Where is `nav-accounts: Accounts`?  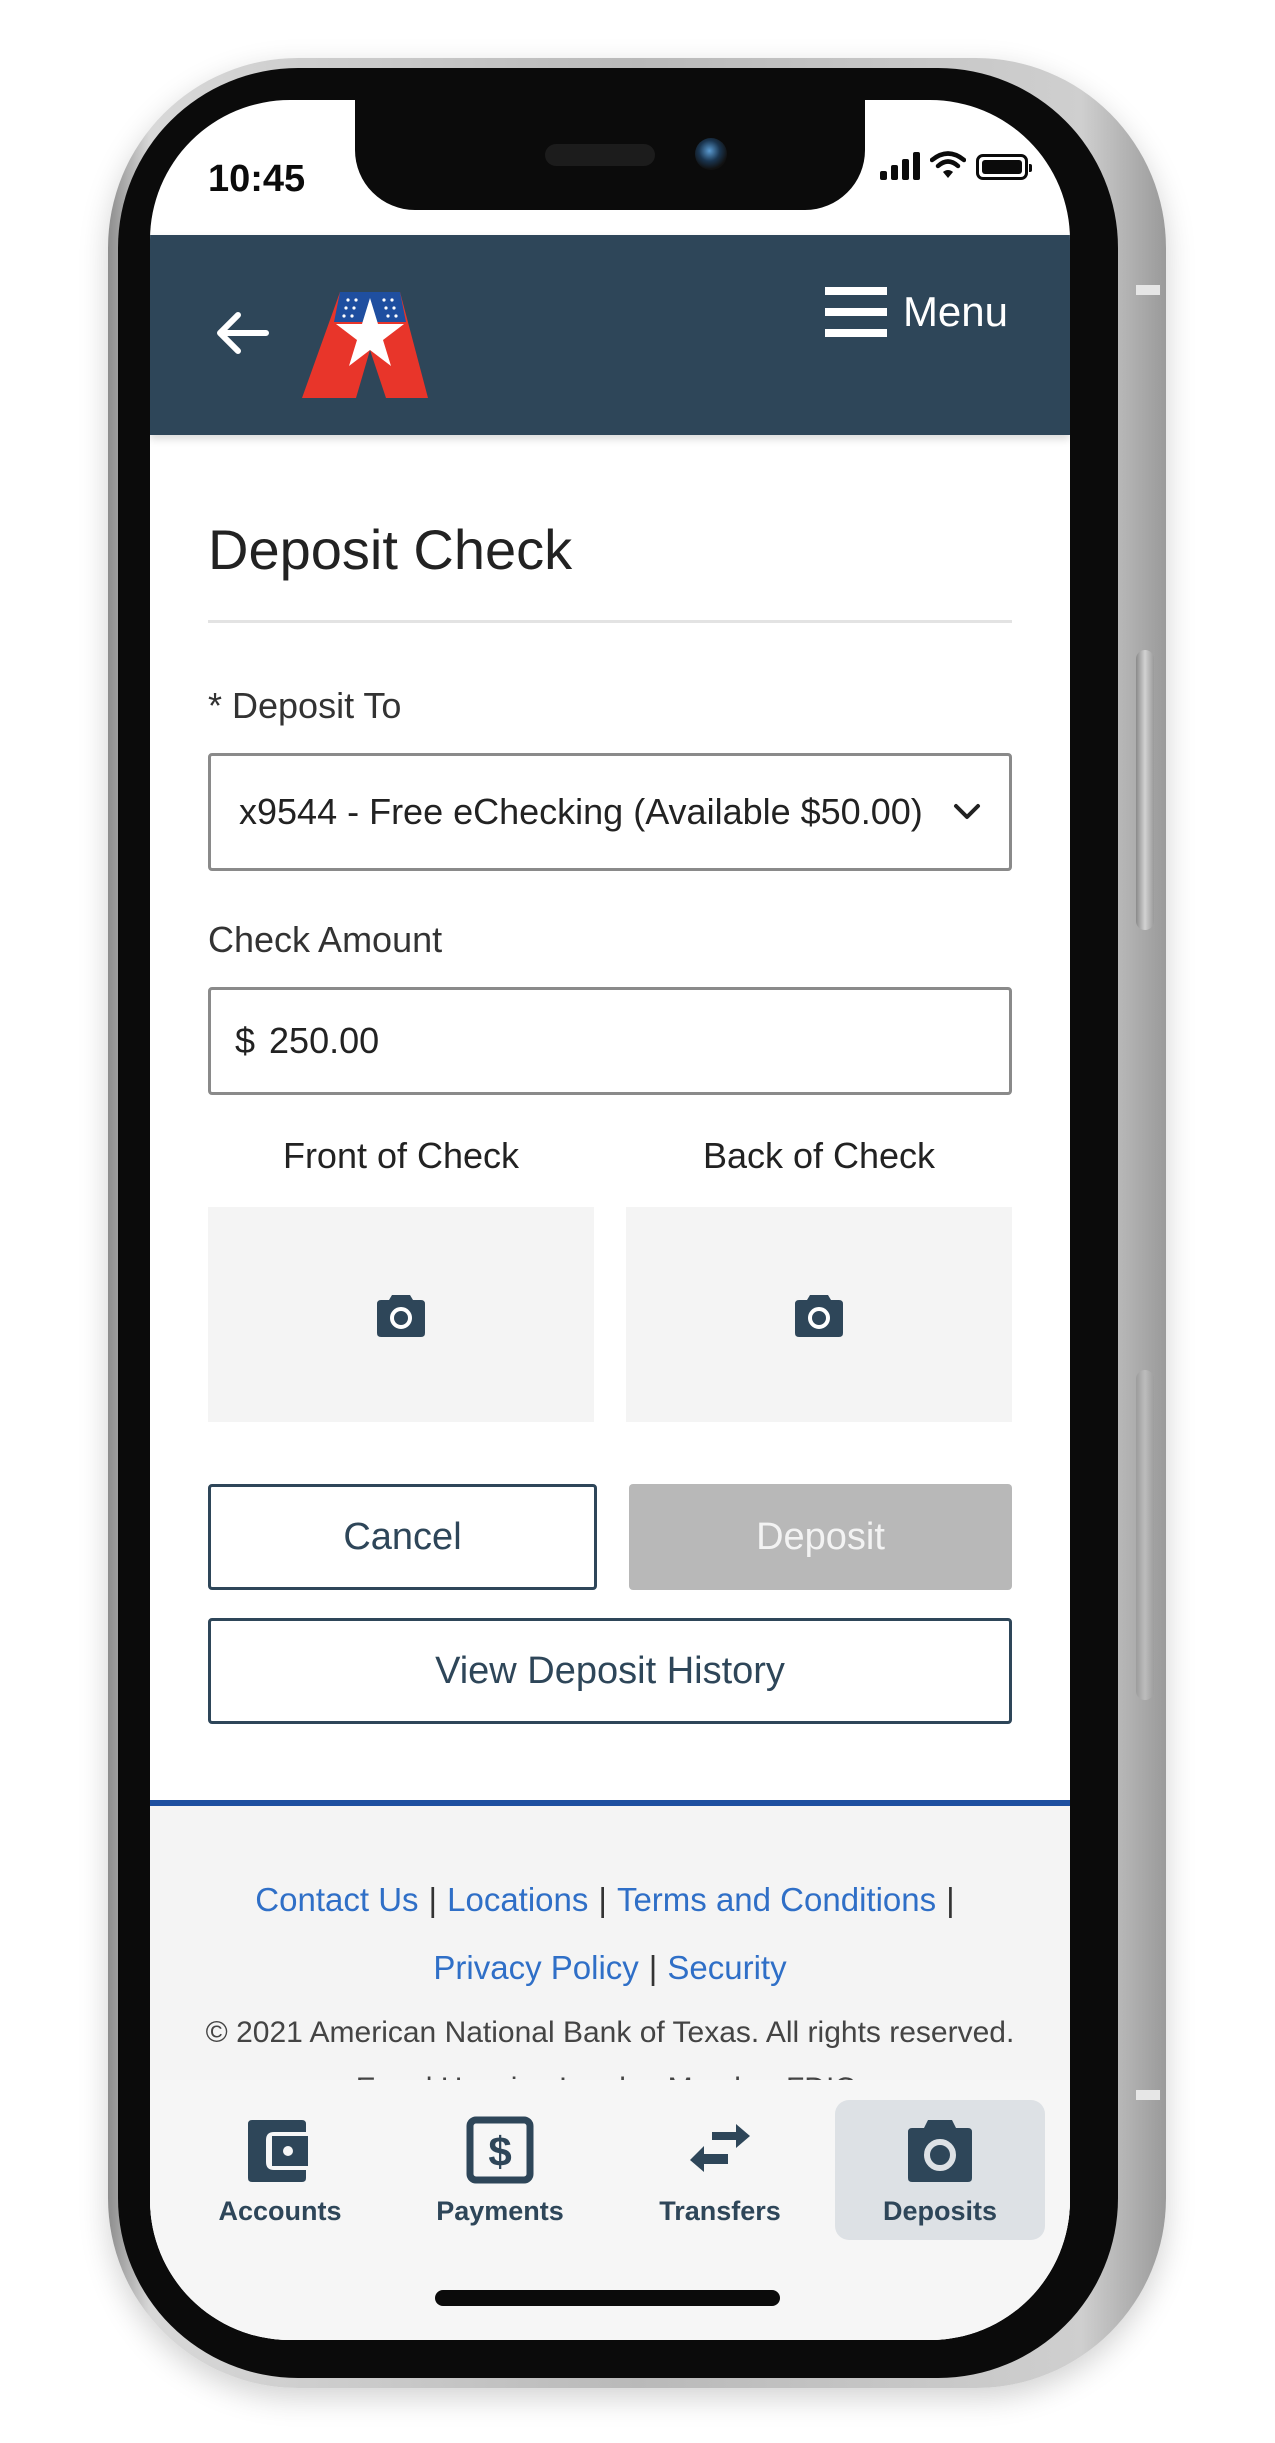 nav-accounts: Accounts is located at coordinates (280, 2170).